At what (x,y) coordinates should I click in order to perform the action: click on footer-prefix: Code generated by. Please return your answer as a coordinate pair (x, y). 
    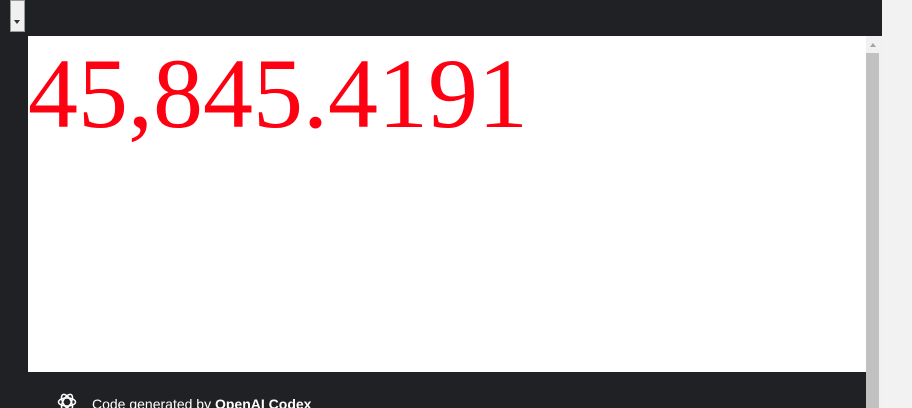
    Looking at the image, I should click on (153, 402).